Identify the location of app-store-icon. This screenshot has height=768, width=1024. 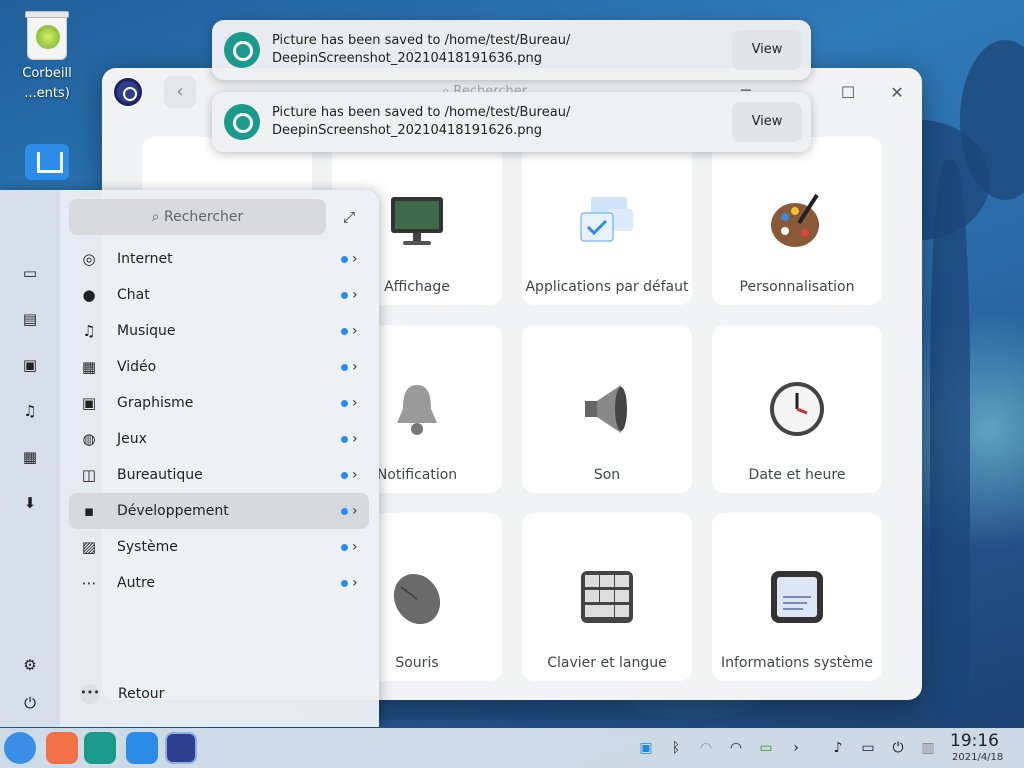
(142, 748).